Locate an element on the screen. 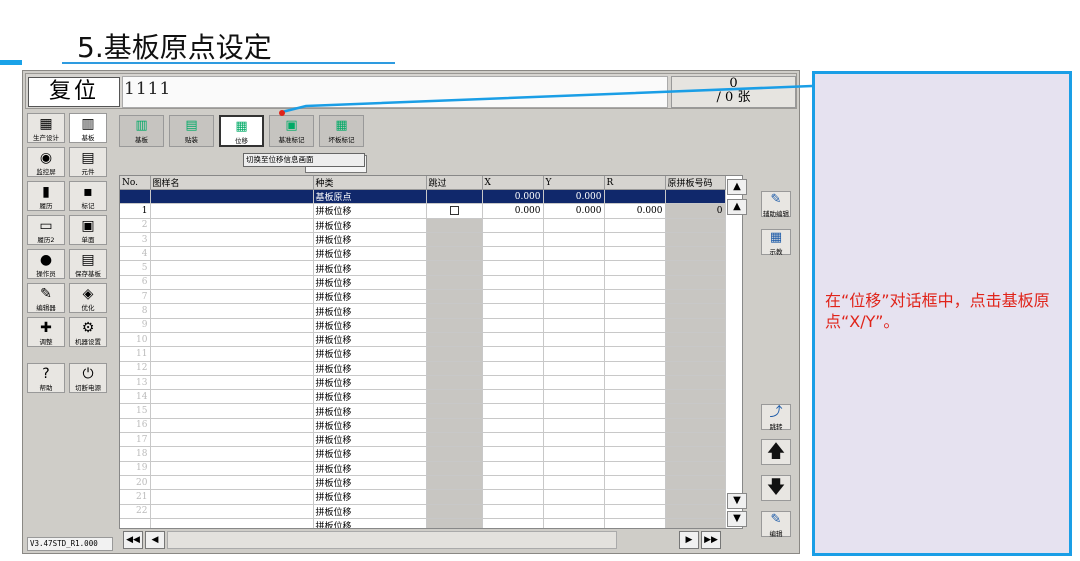  table-row: 8 拼板位移 is located at coordinates (423, 311).